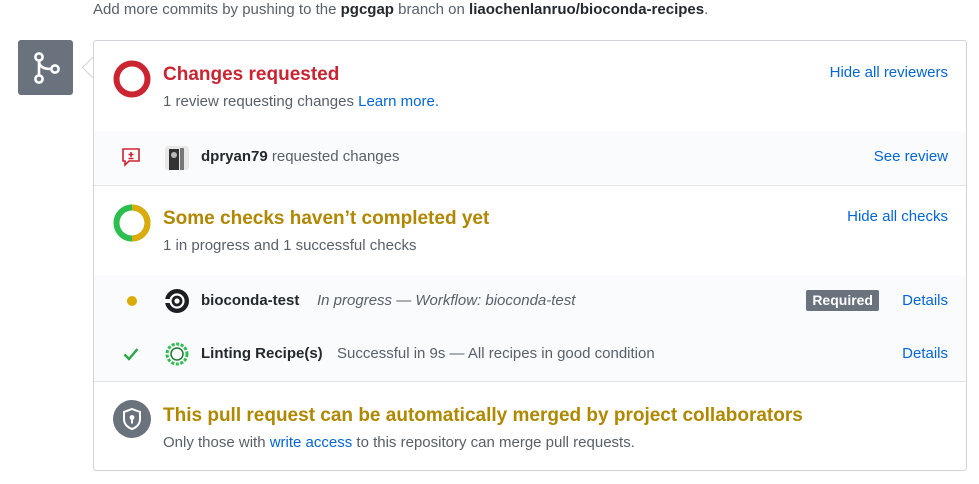 The height and width of the screenshot is (484, 979). I want to click on changes-requested-icon, so click(132, 79).